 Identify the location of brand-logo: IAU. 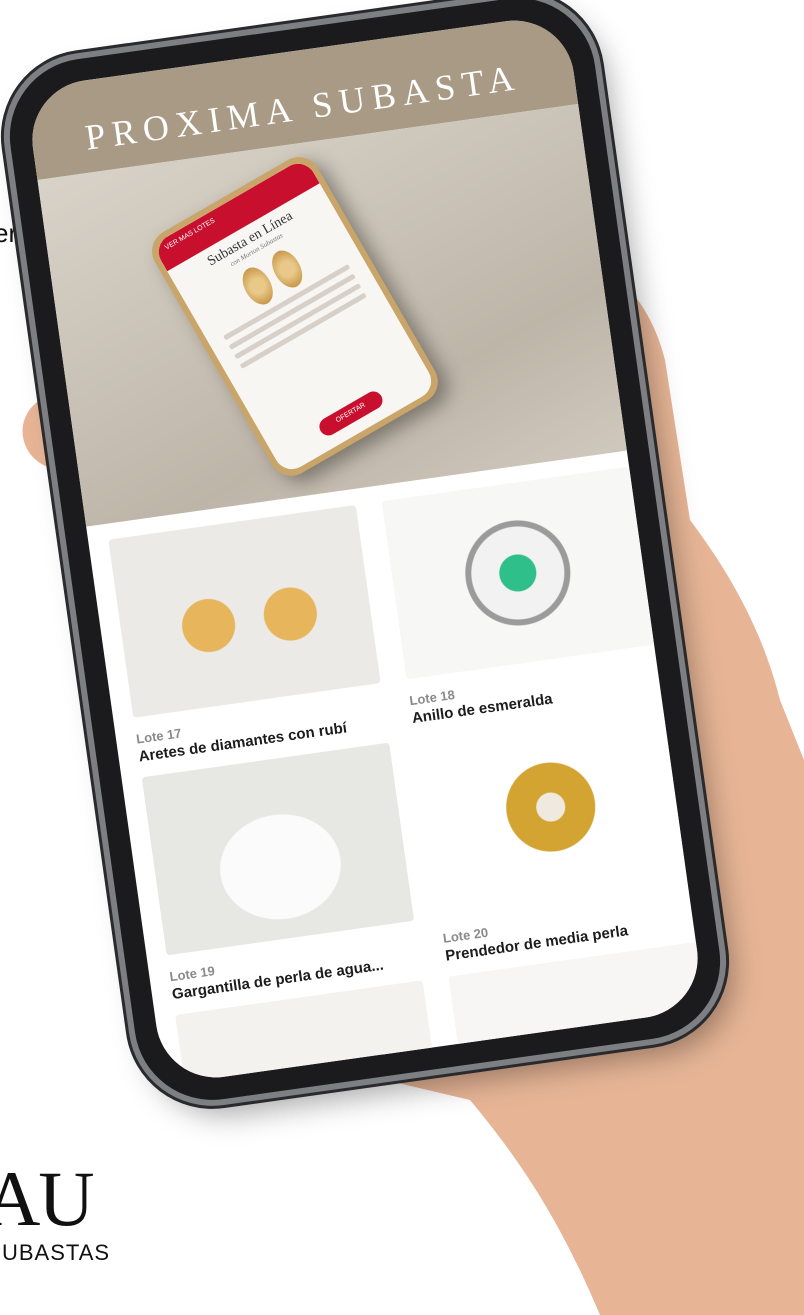
(47, 1198).